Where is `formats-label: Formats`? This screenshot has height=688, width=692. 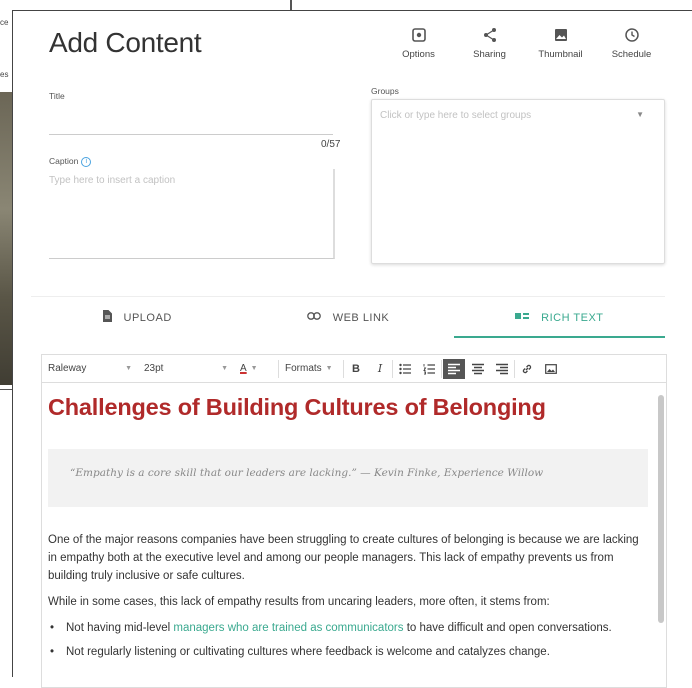
formats-label: Formats is located at coordinates (303, 368).